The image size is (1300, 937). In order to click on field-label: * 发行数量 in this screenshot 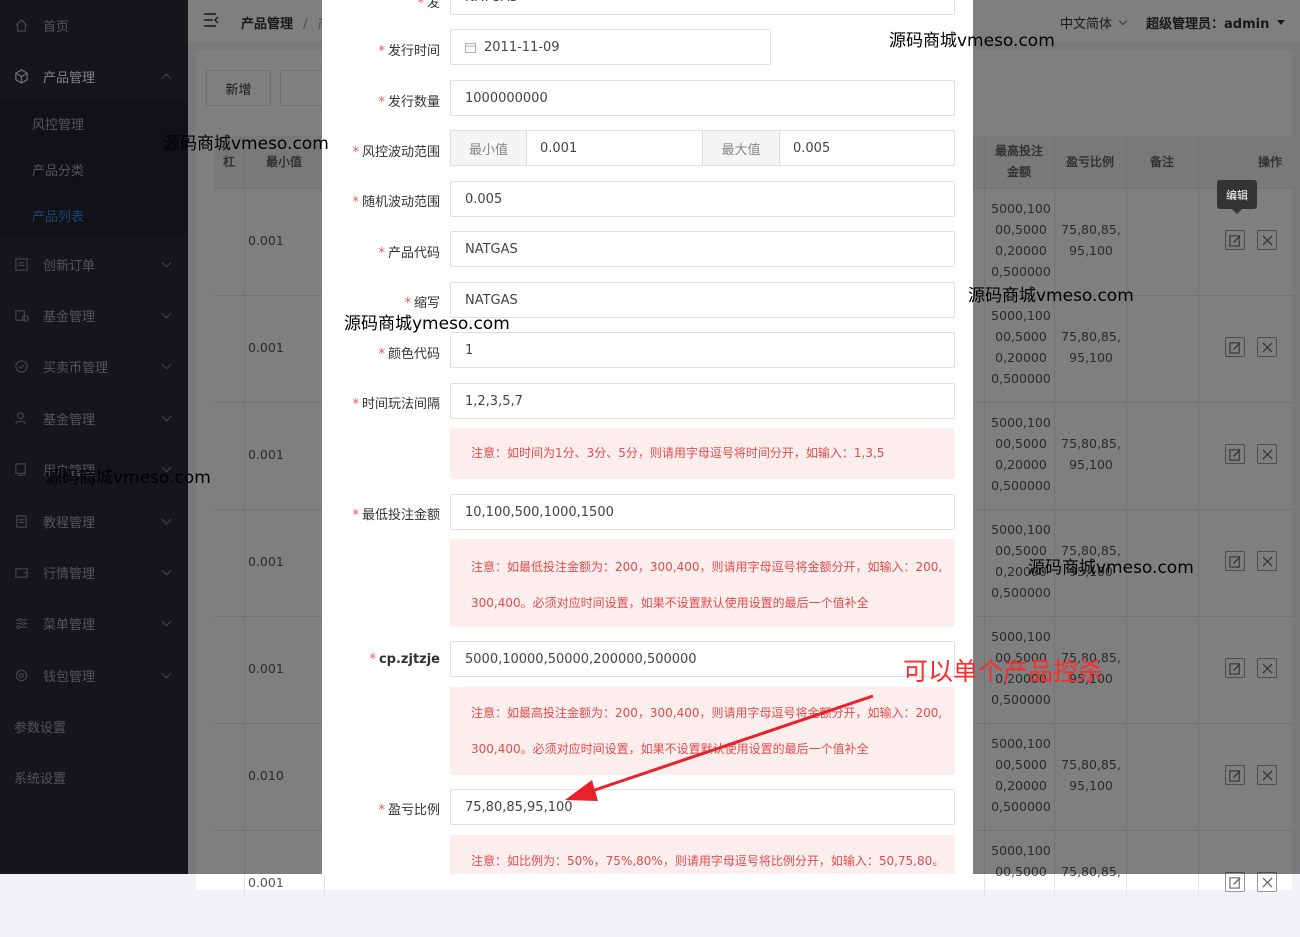, I will do `click(409, 102)`.